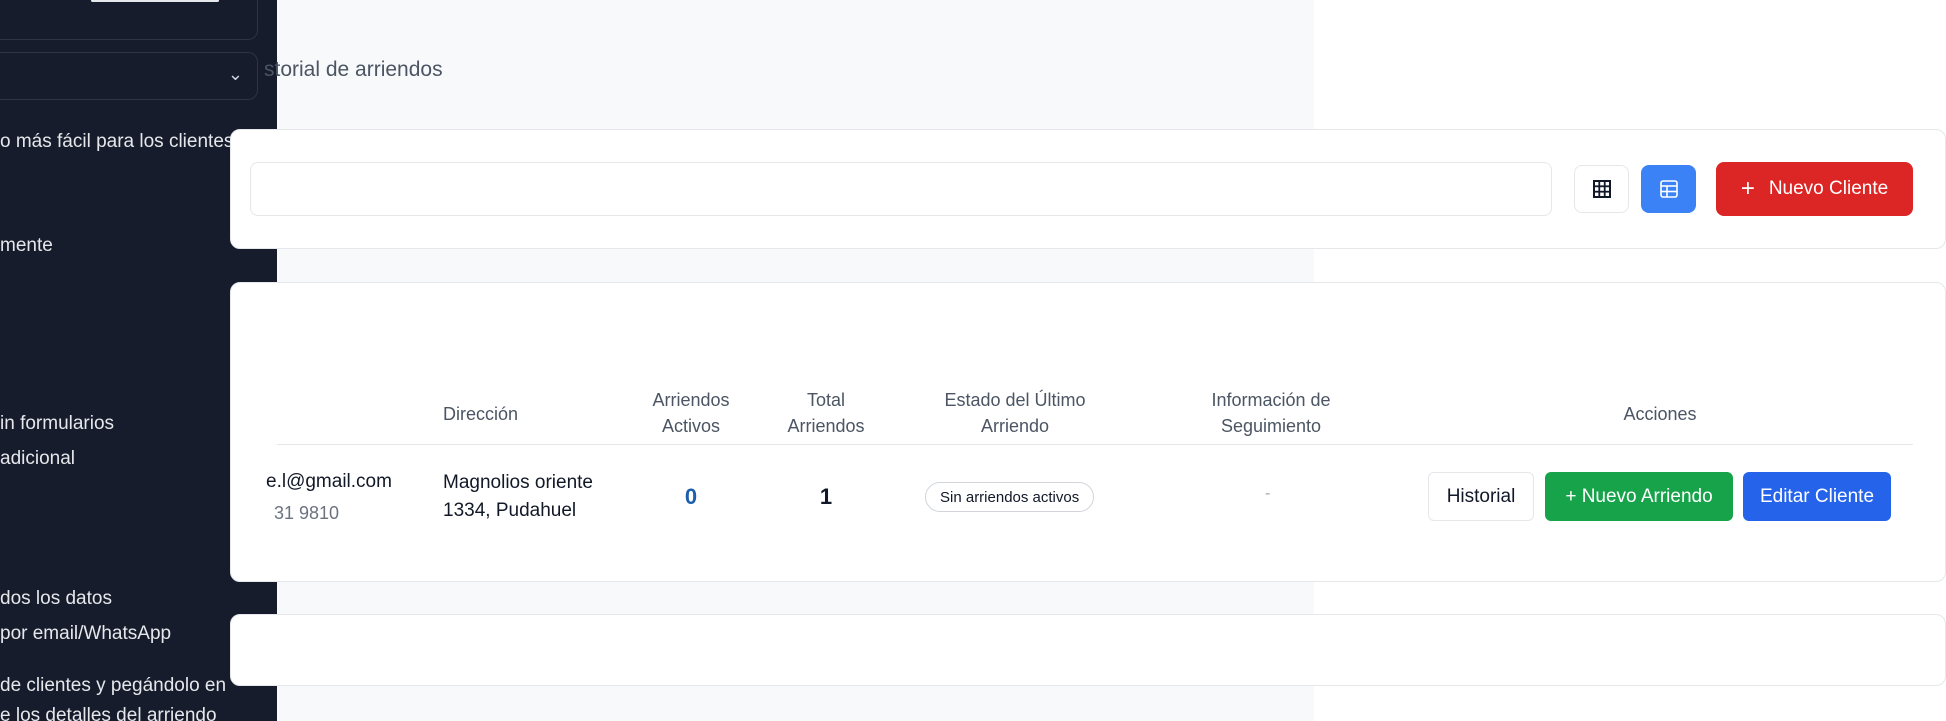  Describe the element at coordinates (1271, 400) in the screenshot. I see `header-line: Información de` at that location.